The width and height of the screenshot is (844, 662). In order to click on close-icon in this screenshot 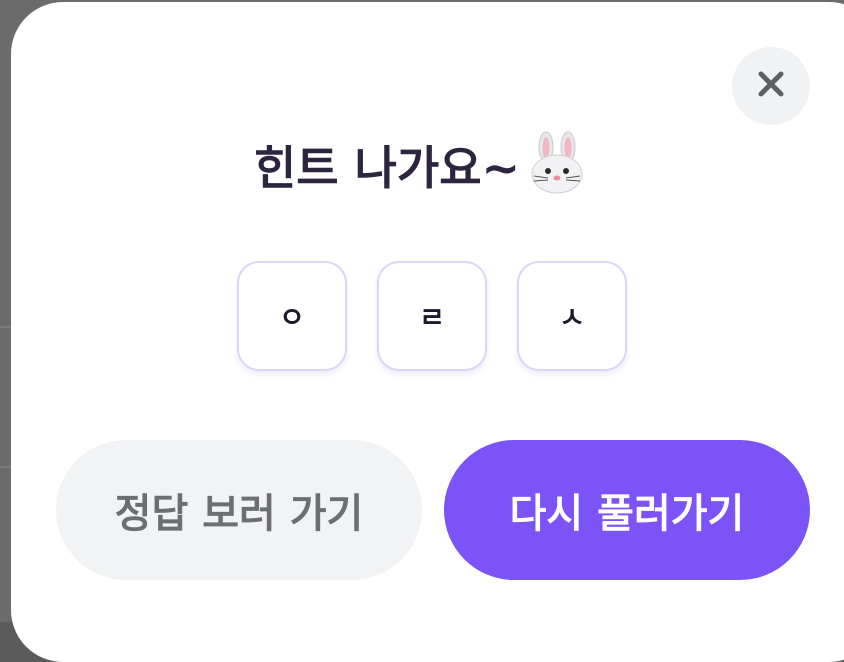, I will do `click(771, 86)`.